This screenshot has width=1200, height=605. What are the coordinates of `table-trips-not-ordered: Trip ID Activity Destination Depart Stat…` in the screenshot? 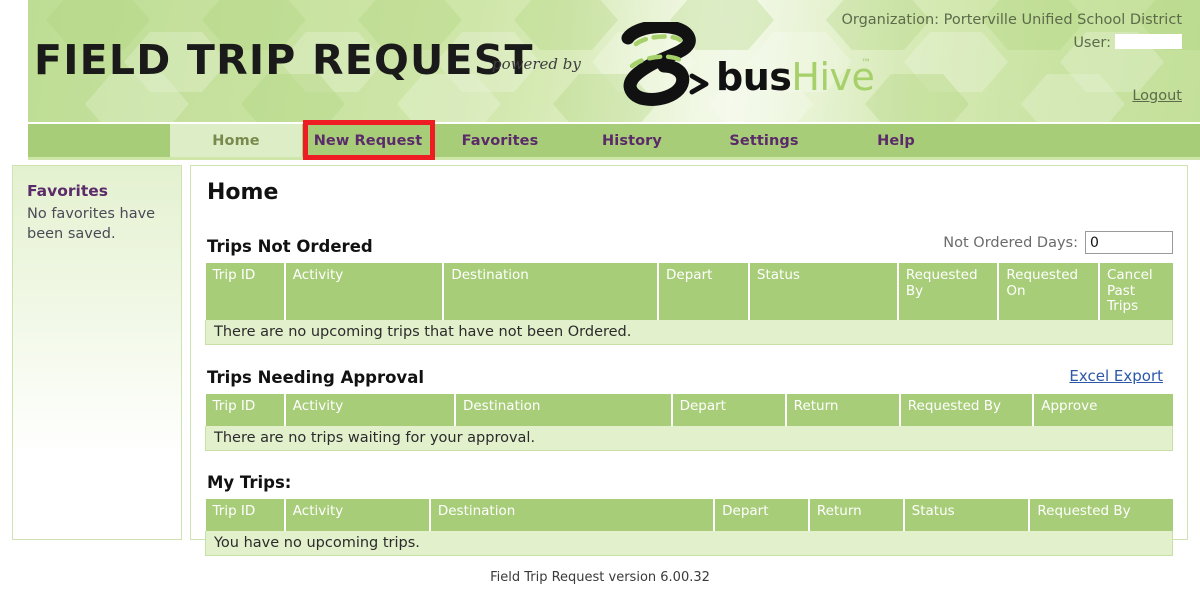 It's located at (689, 304).